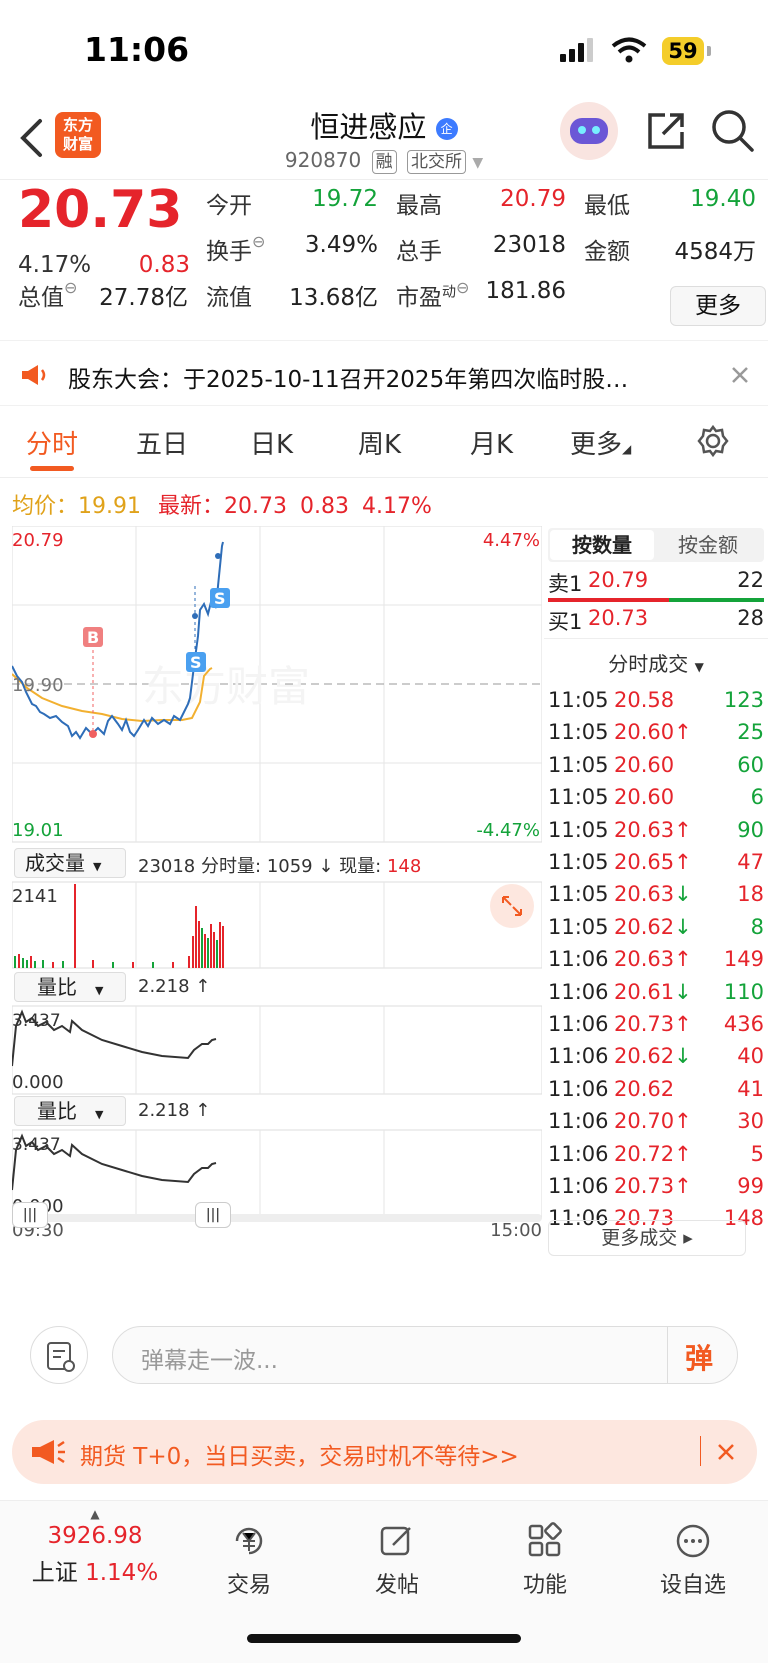 This screenshot has width=768, height=1663. I want to click on last-price: 20.73, so click(100, 210).